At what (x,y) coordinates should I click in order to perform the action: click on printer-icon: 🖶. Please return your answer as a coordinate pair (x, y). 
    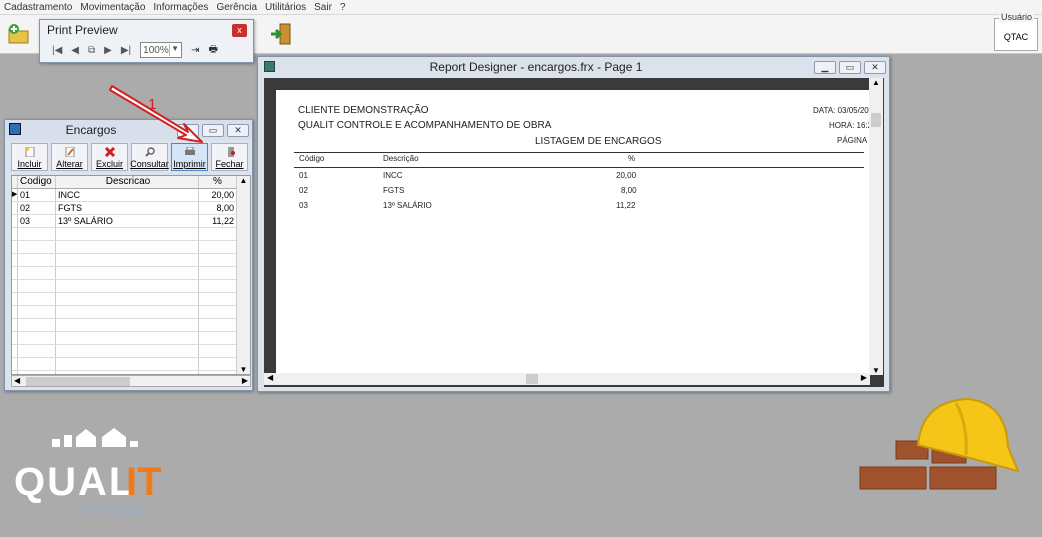
    Looking at the image, I should click on (213, 50).